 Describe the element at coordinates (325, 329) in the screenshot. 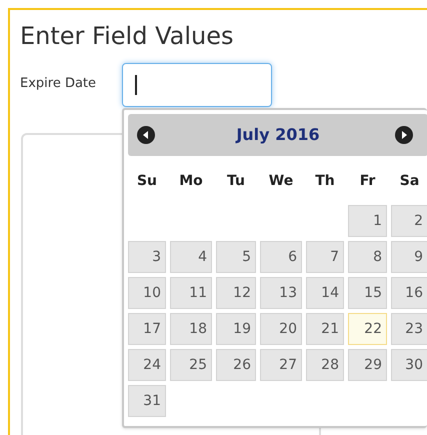

I see `day-cell: 21` at that location.